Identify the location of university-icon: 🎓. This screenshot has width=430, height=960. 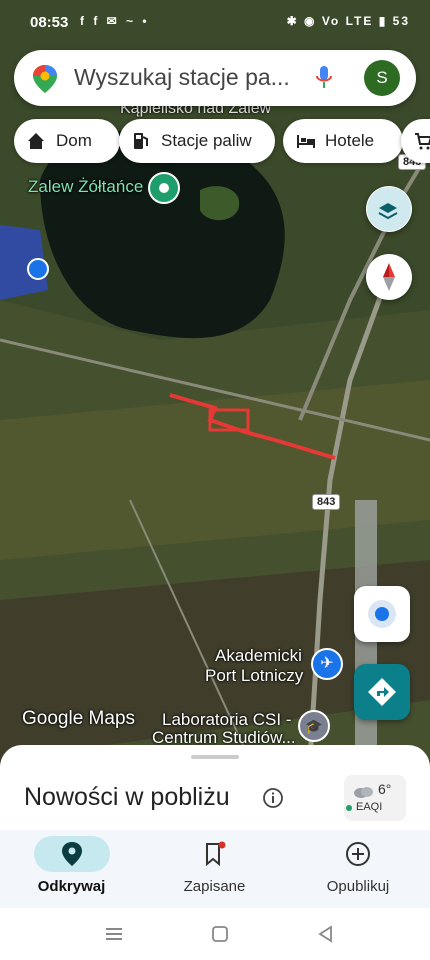
(314, 726).